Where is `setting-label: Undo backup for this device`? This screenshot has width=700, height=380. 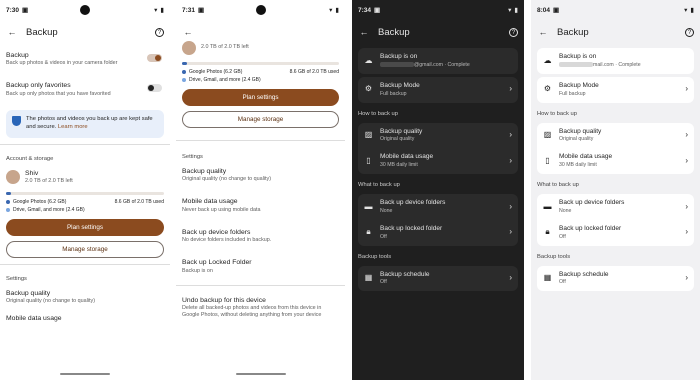 setting-label: Undo backup for this device is located at coordinates (224, 300).